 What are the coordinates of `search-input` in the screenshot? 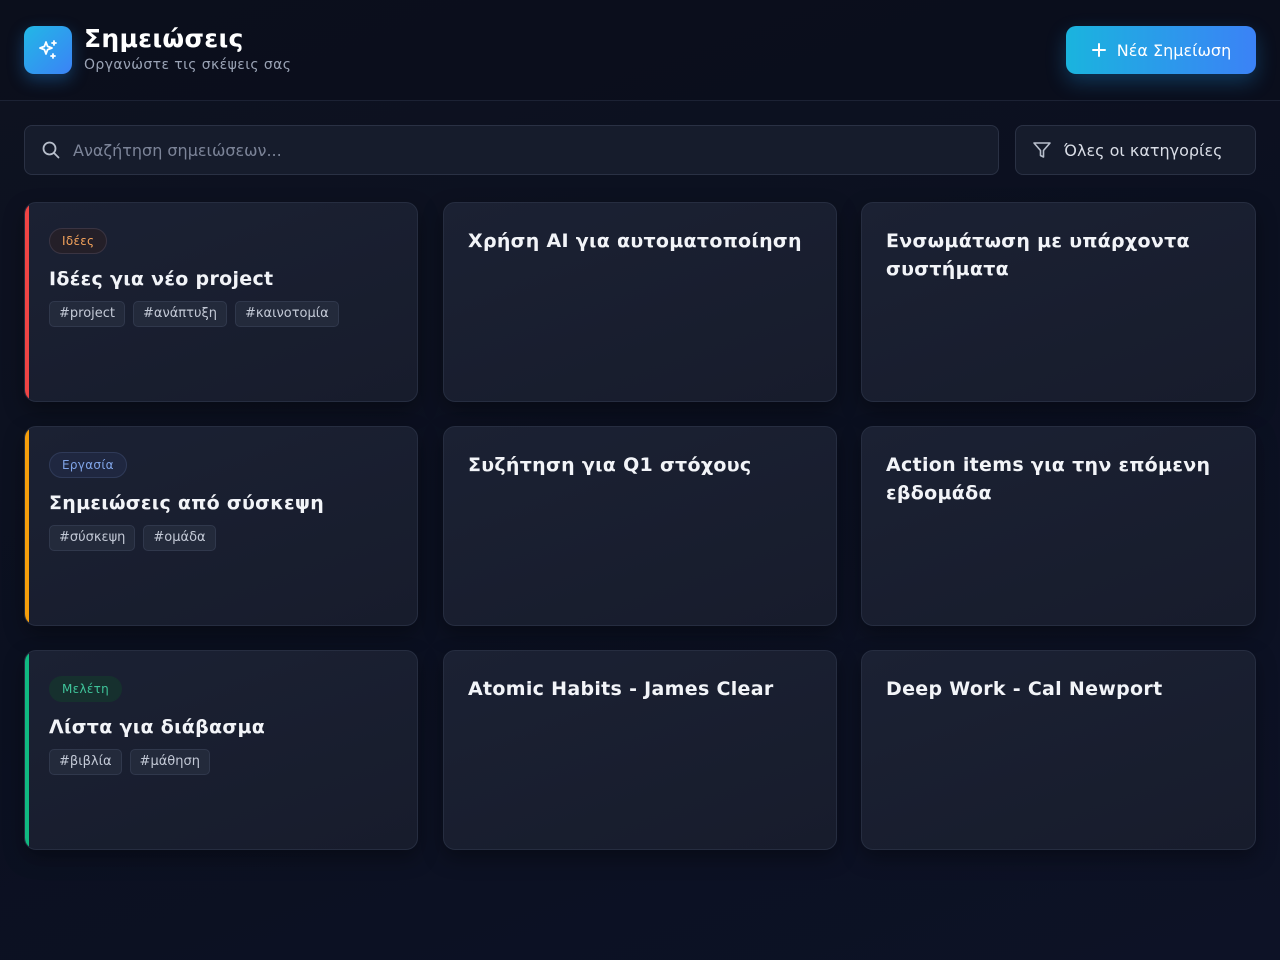 It's located at (535, 150).